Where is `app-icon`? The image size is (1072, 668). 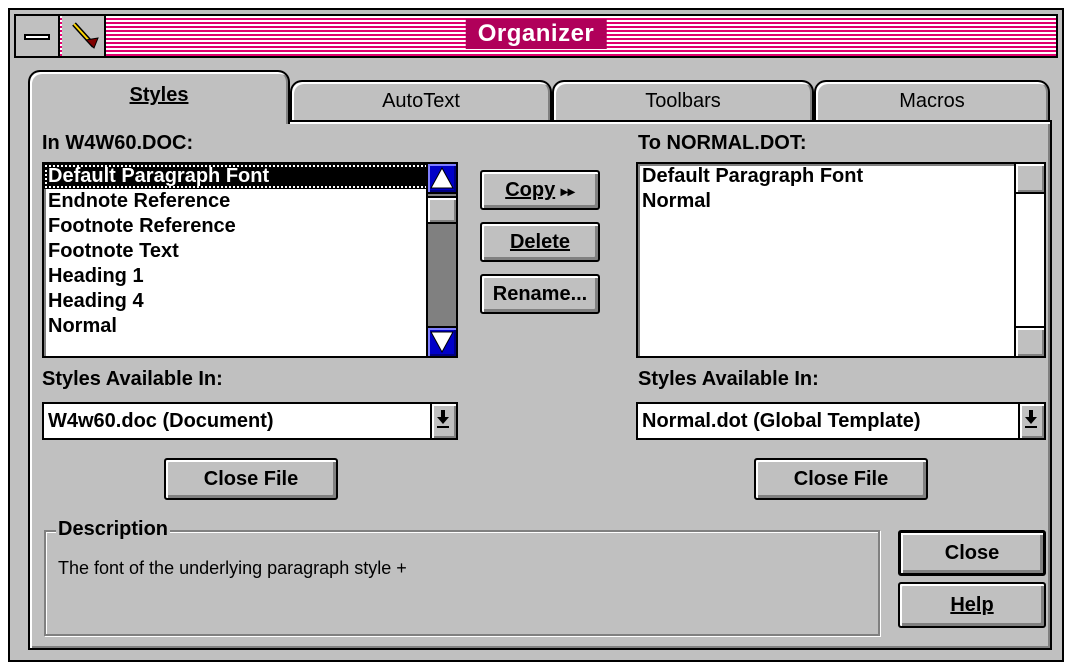
app-icon is located at coordinates (84, 36).